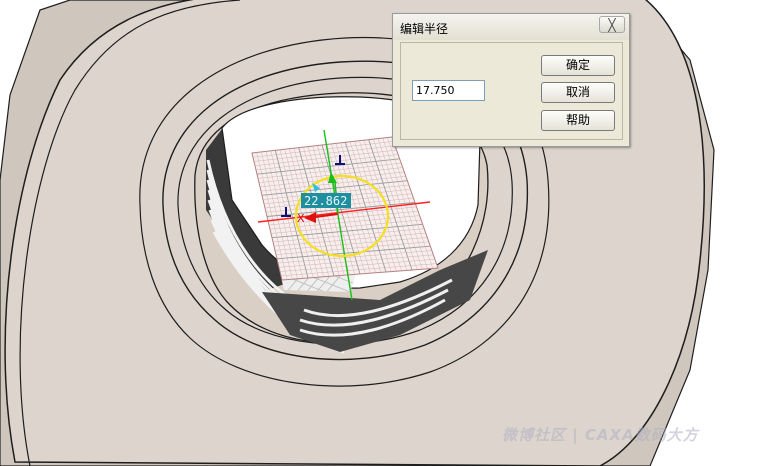 The width and height of the screenshot is (765, 466). What do you see at coordinates (578, 92) in the screenshot?
I see `cancel-button: 取消` at bounding box center [578, 92].